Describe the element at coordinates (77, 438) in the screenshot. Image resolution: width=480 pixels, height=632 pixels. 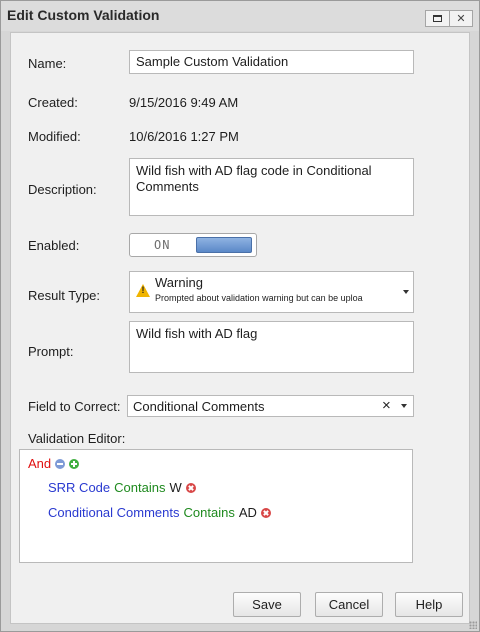
I see `validation-editor-label: Validation Editor:` at that location.